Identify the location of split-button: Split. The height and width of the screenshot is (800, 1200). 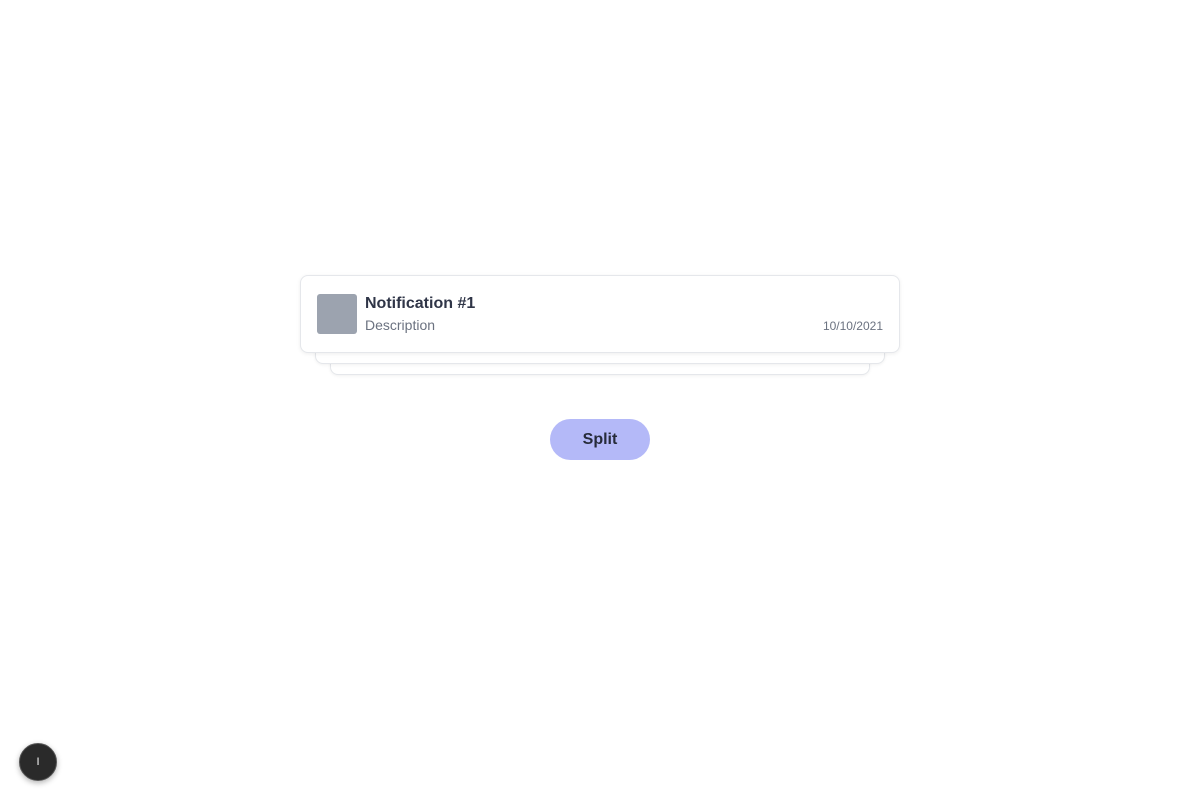
(600, 439).